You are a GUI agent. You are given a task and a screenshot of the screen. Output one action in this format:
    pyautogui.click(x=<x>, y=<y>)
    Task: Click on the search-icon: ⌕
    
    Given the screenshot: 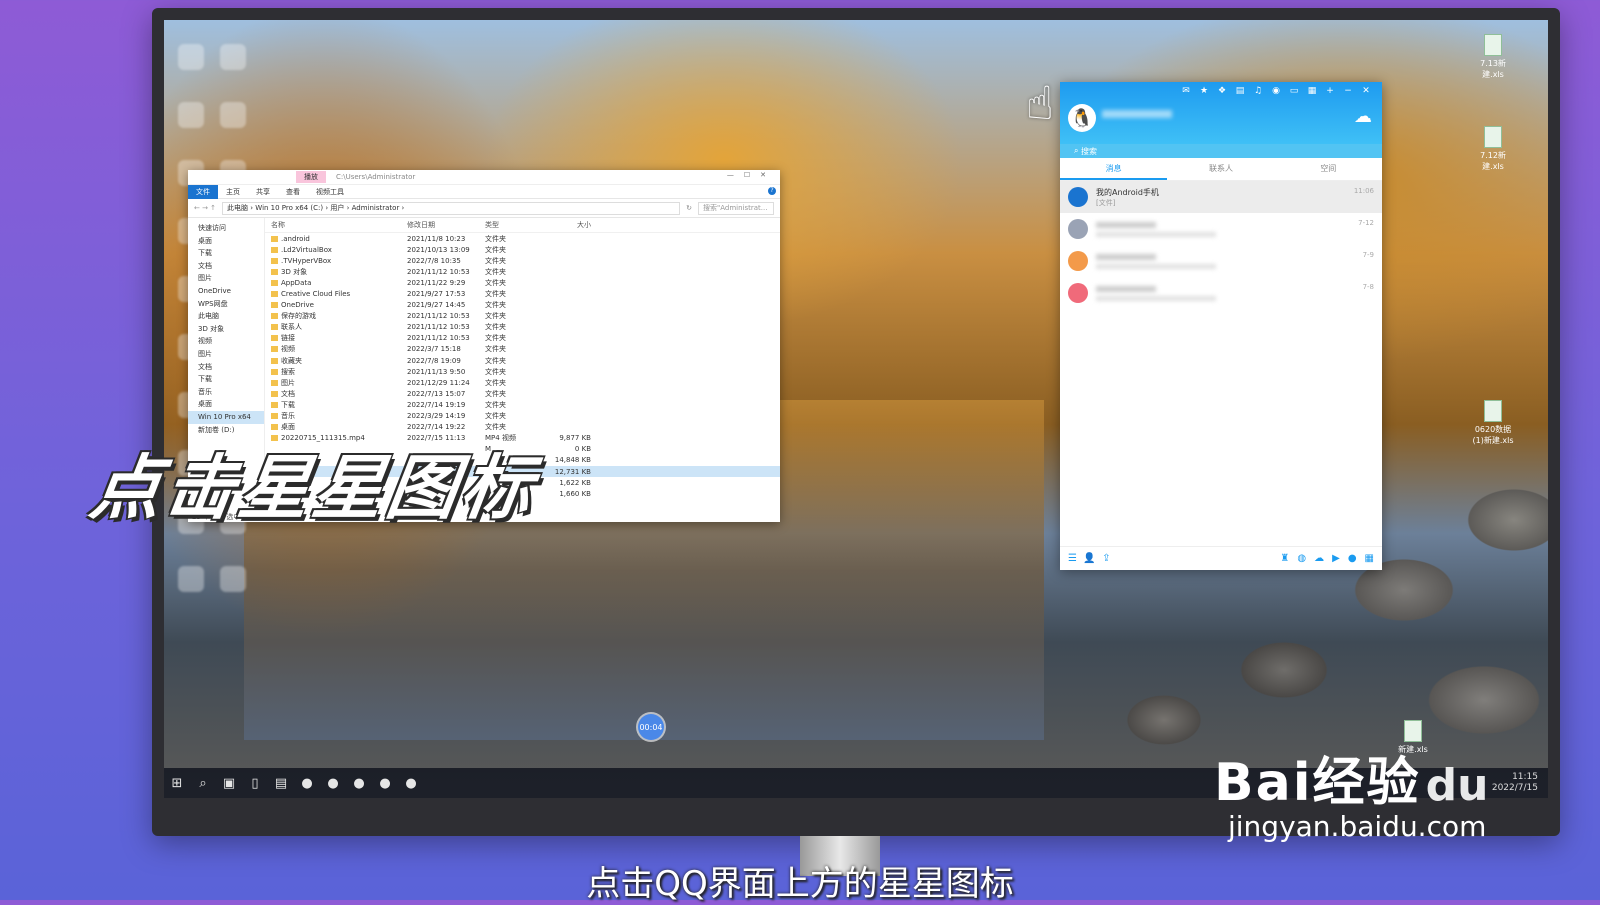 What is the action you would take?
    pyautogui.click(x=203, y=783)
    